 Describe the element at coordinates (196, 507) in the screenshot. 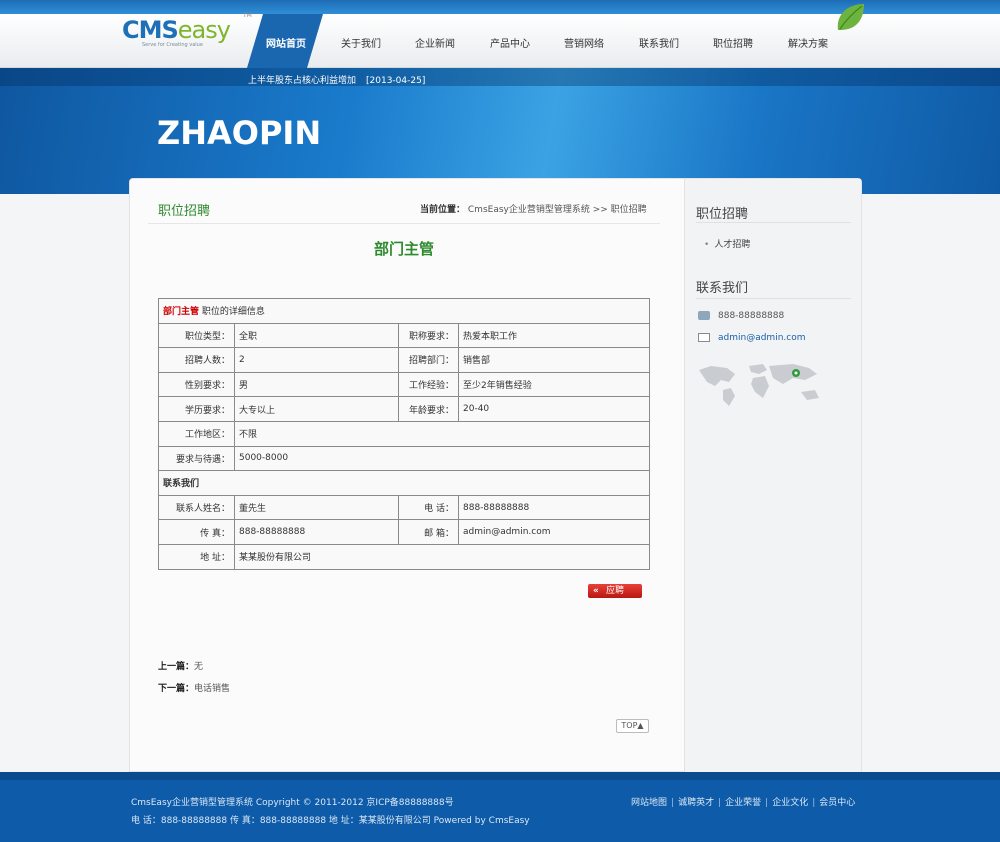

I see `field-label: 联系人姓名：` at that location.